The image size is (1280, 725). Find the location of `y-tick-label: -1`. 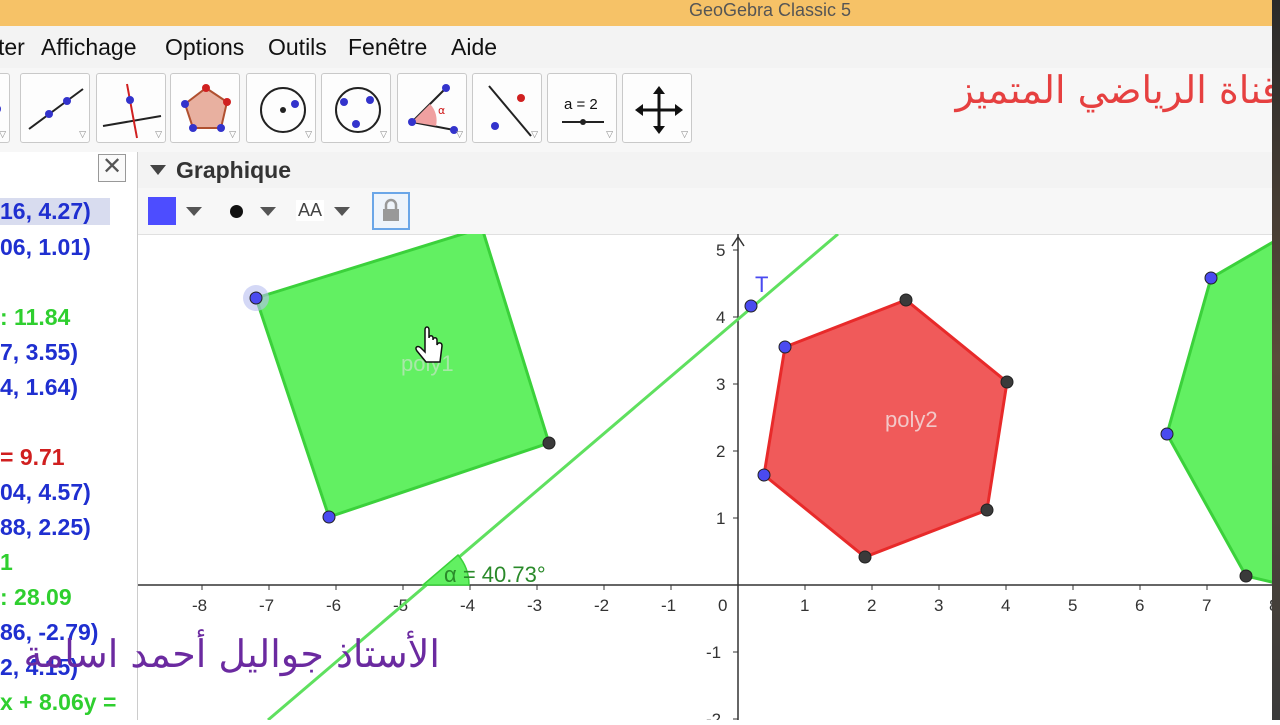

y-tick-label: -1 is located at coordinates (713, 652).